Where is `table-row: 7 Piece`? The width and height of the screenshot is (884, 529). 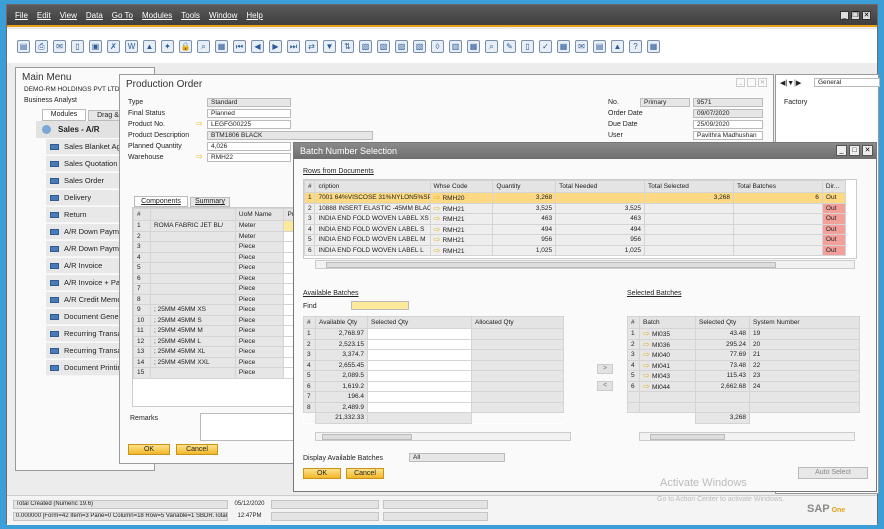
table-row: 7 Piece is located at coordinates (217, 289).